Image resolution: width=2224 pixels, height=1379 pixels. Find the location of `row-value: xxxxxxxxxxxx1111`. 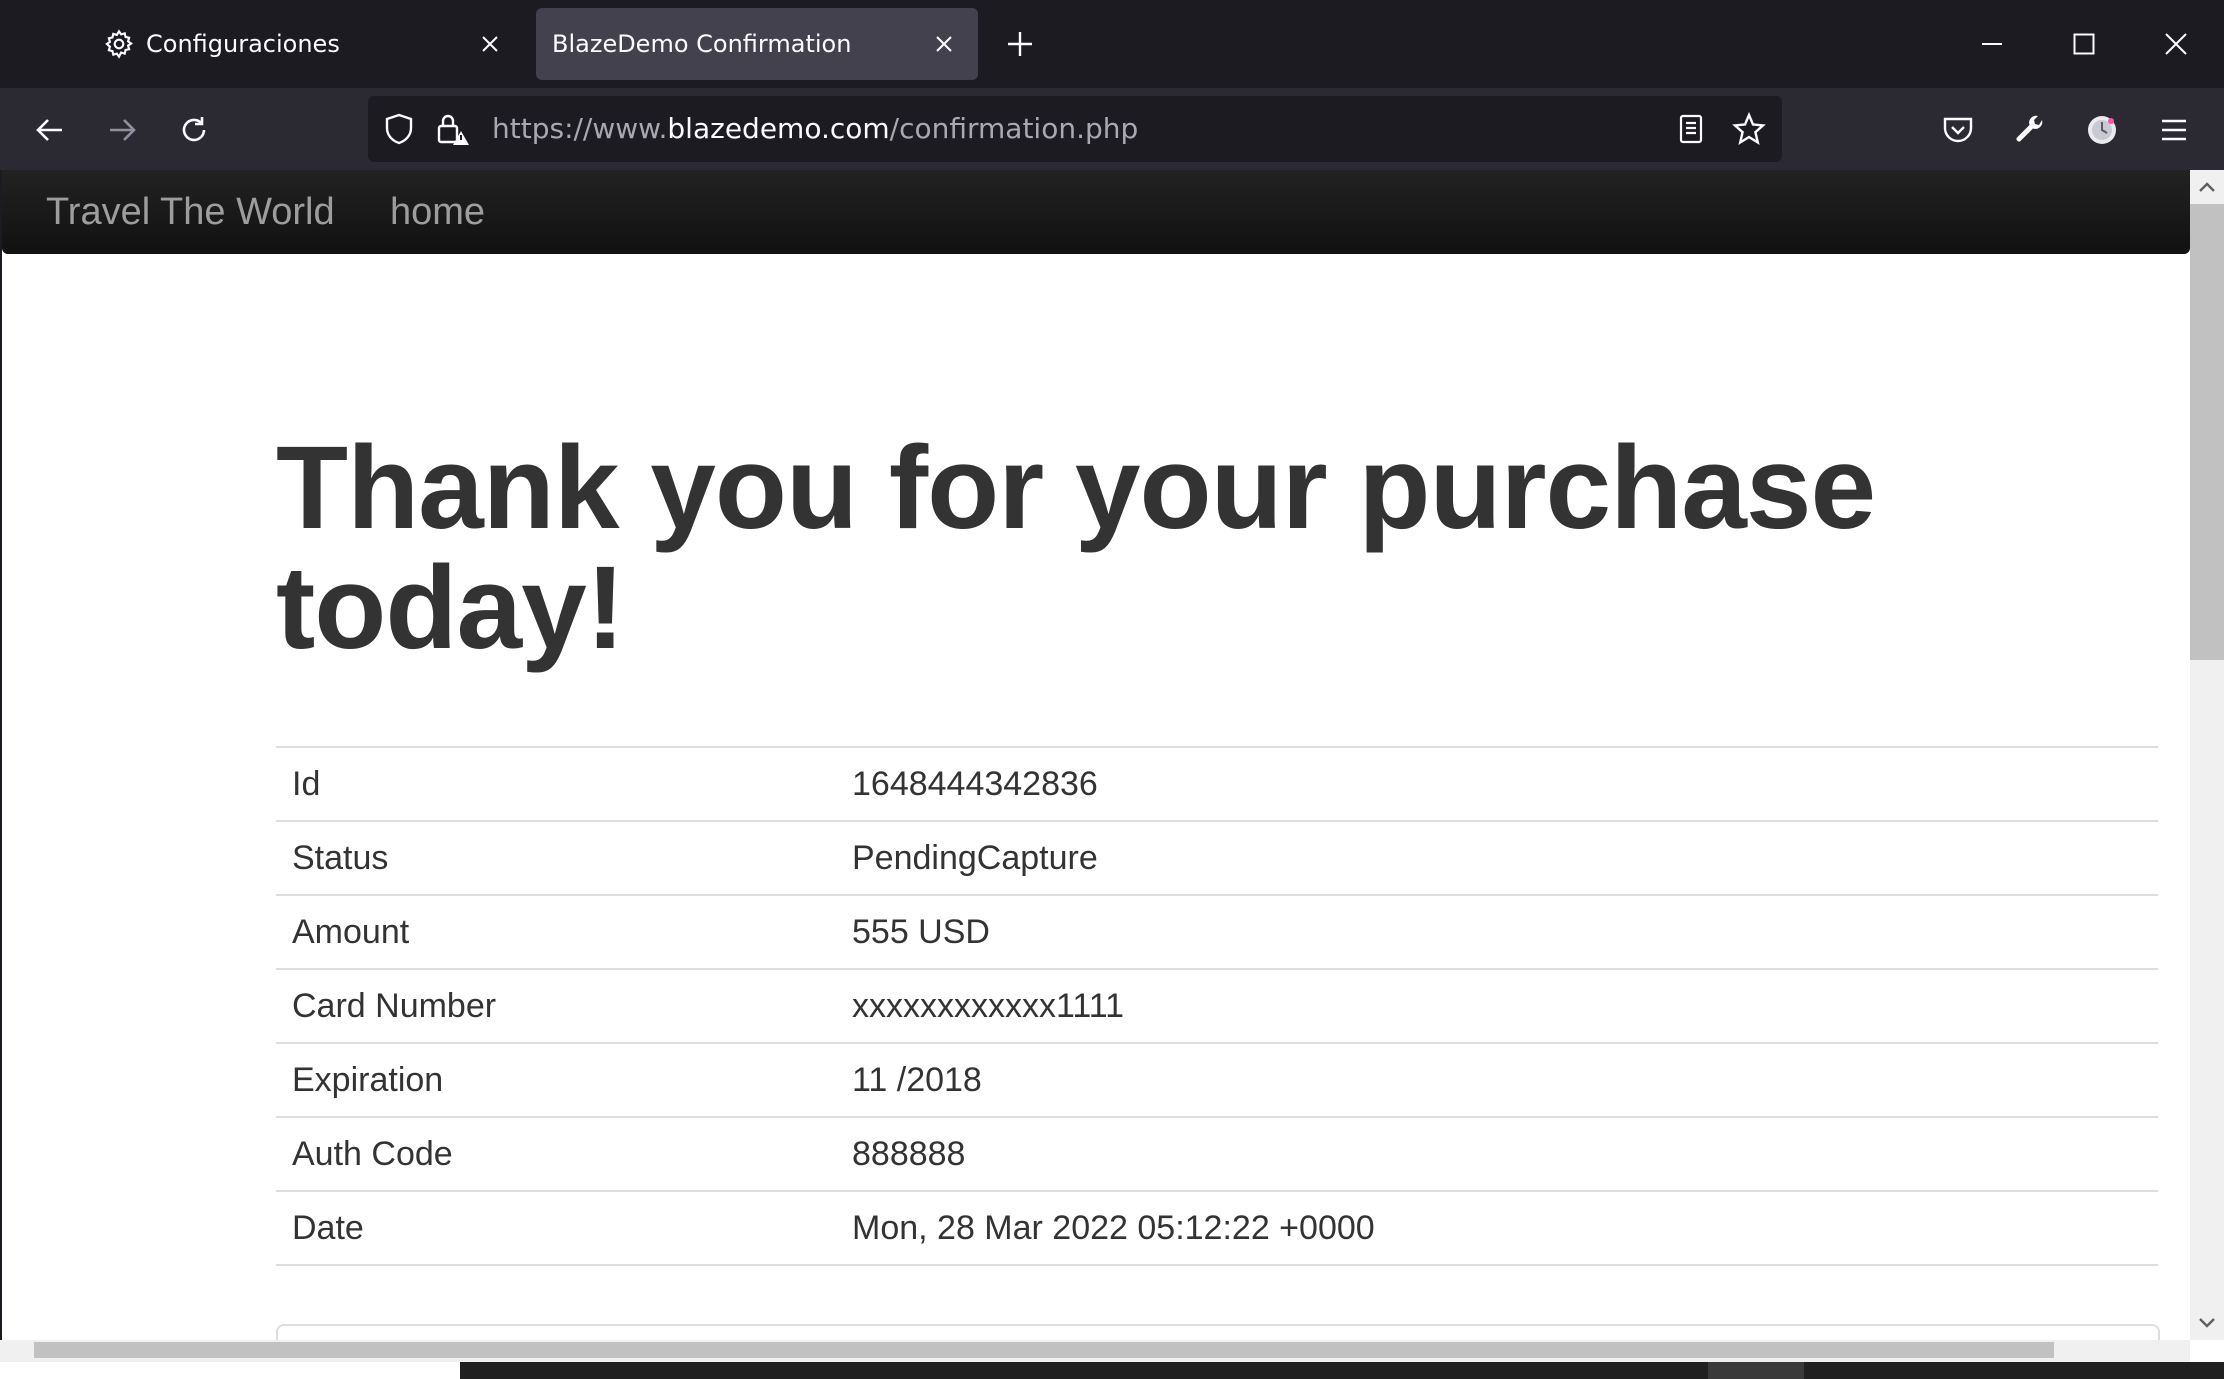

row-value: xxxxxxxxxxxx1111 is located at coordinates (1497, 1005).